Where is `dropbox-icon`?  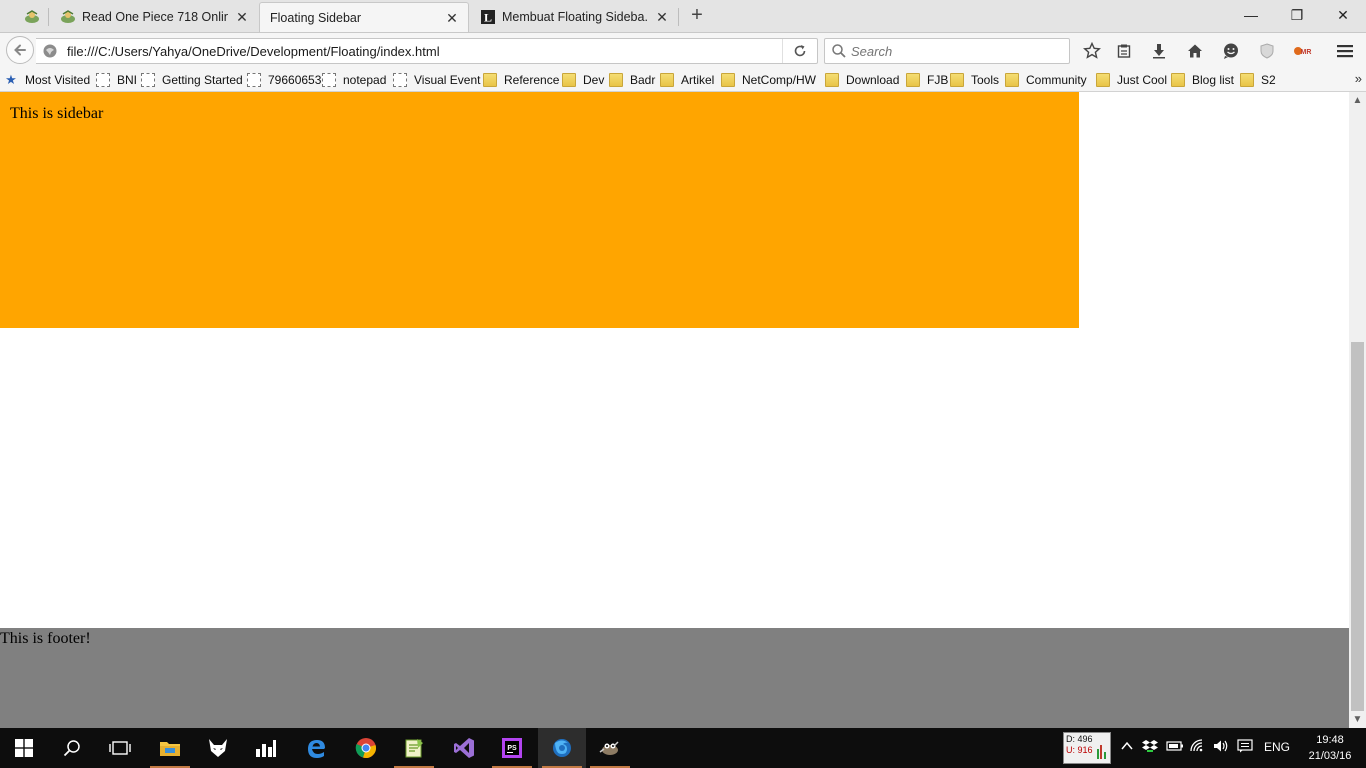
dropbox-icon is located at coordinates (1150, 747).